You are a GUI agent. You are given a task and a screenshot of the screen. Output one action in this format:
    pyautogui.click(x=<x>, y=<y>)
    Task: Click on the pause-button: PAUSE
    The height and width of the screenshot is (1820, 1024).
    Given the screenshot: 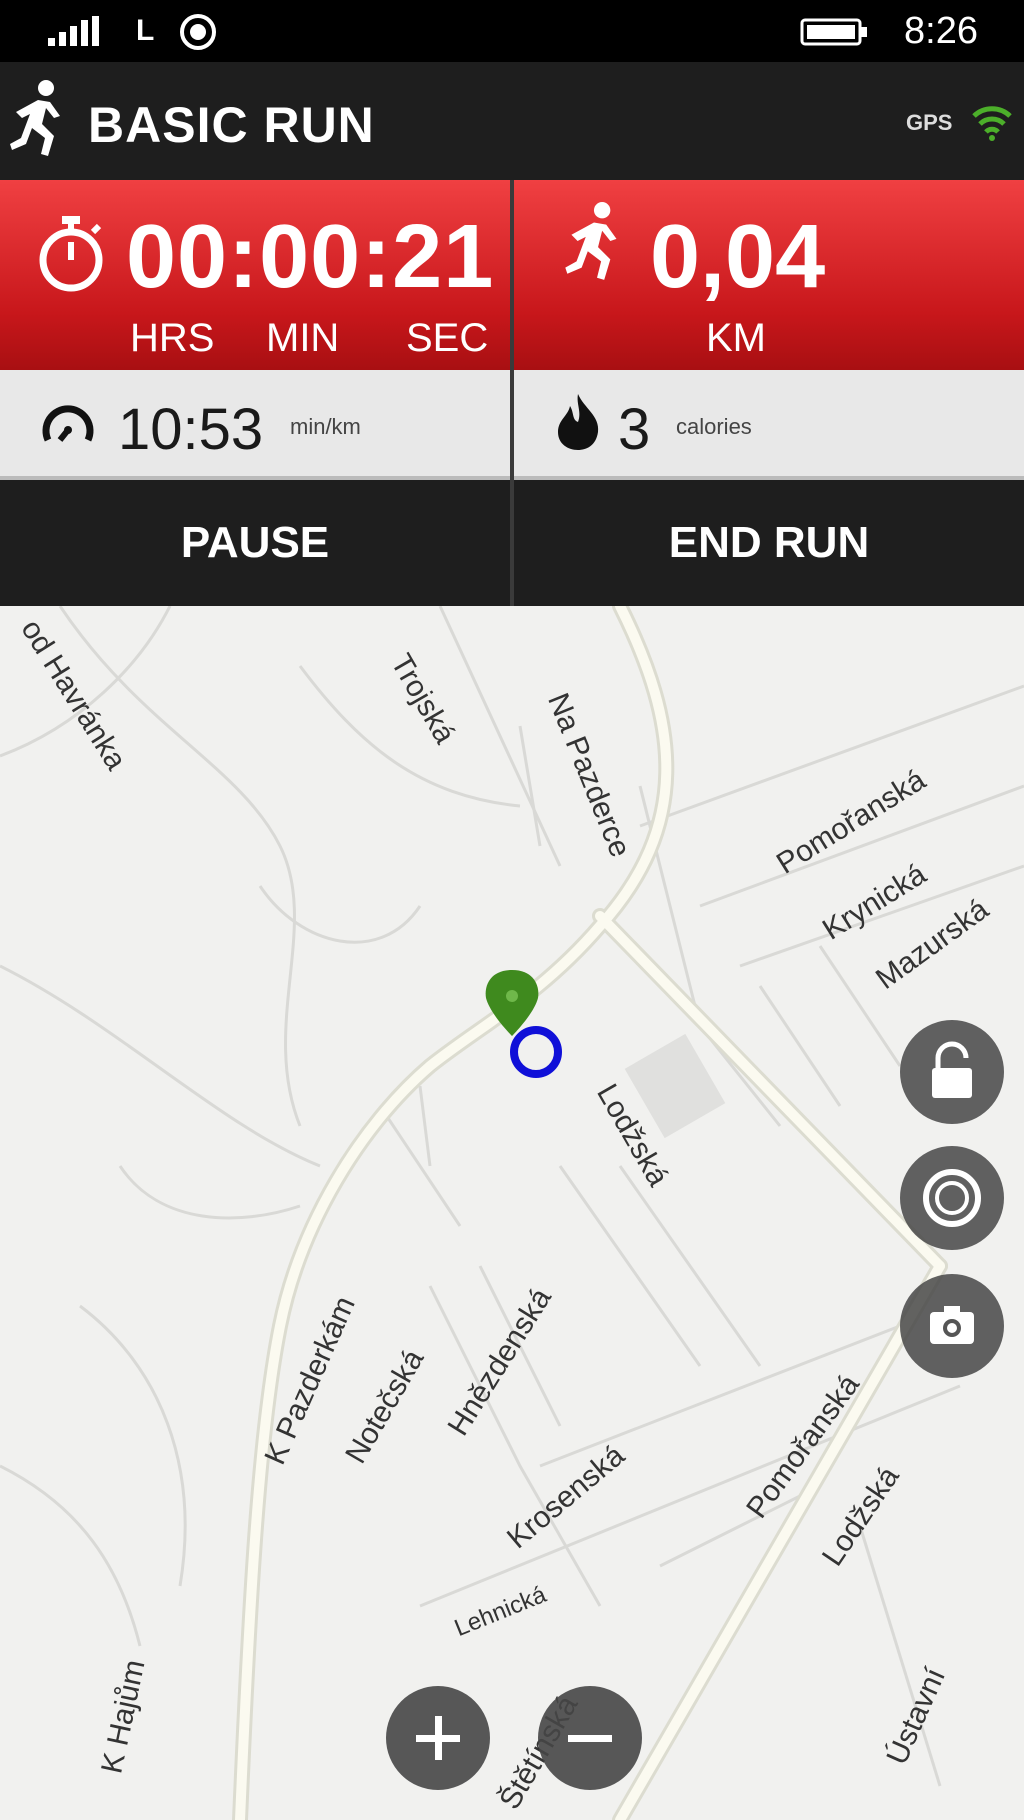 What is the action you would take?
    pyautogui.click(x=255, y=543)
    